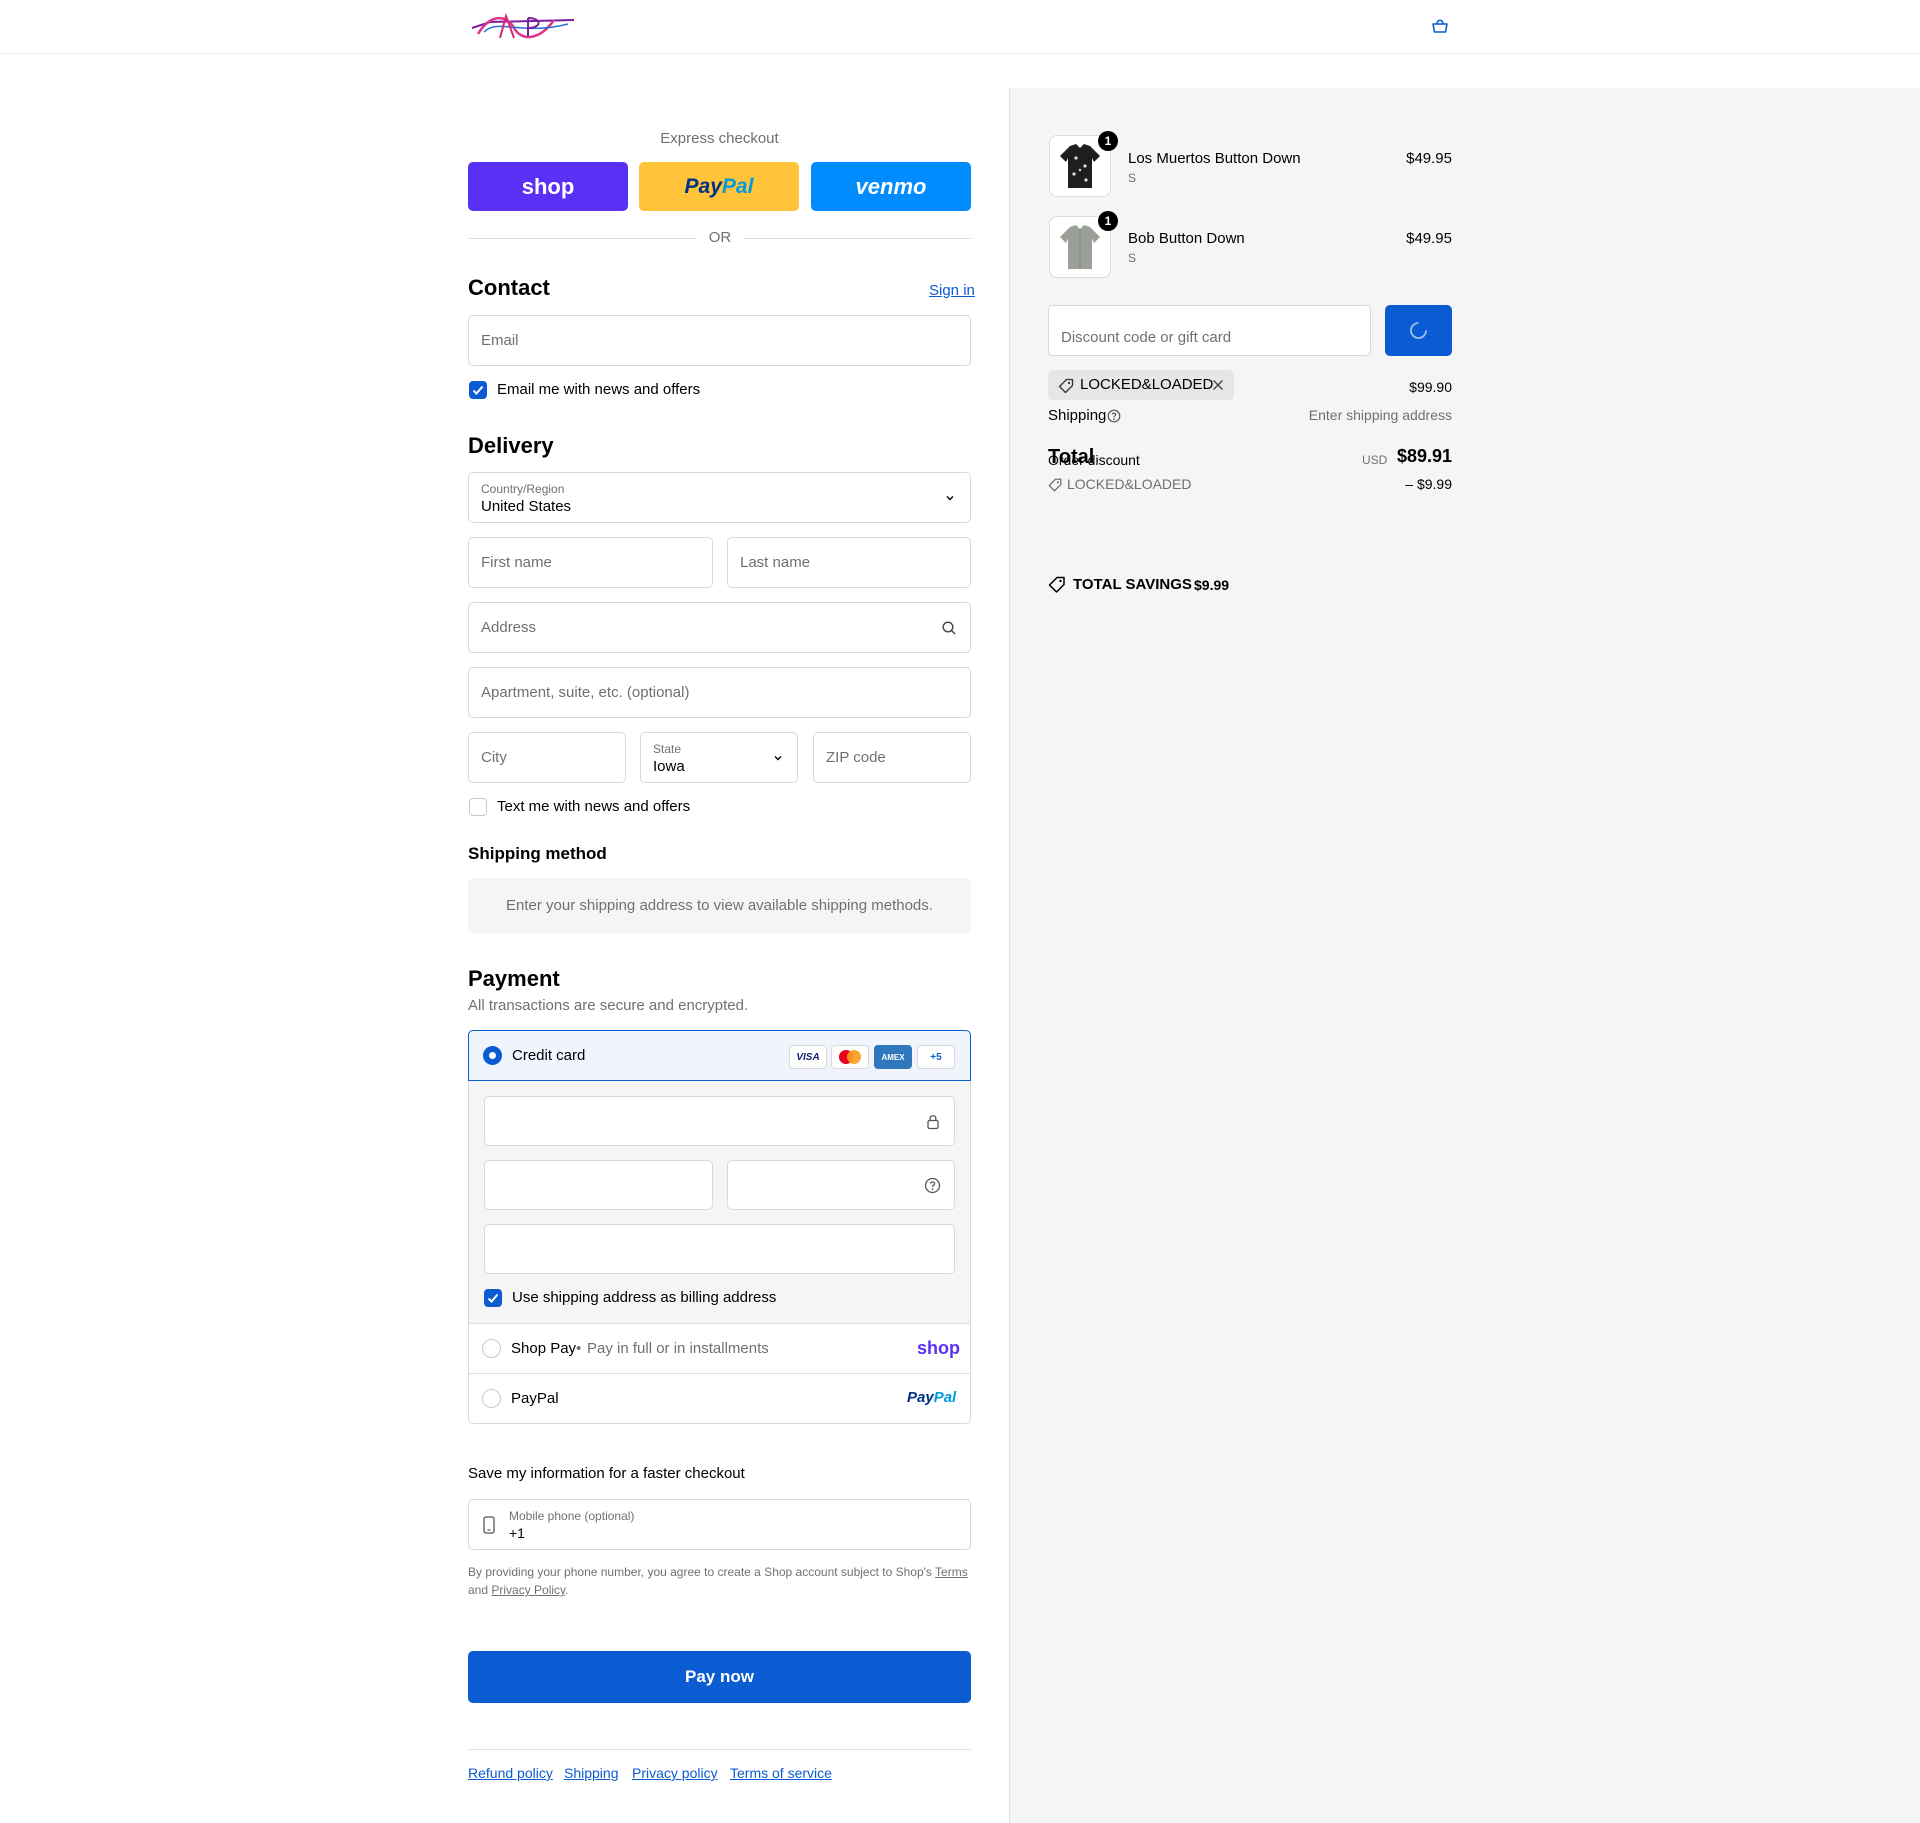  What do you see at coordinates (493, 1298) in the screenshot?
I see `billing-address-checkbox` at bounding box center [493, 1298].